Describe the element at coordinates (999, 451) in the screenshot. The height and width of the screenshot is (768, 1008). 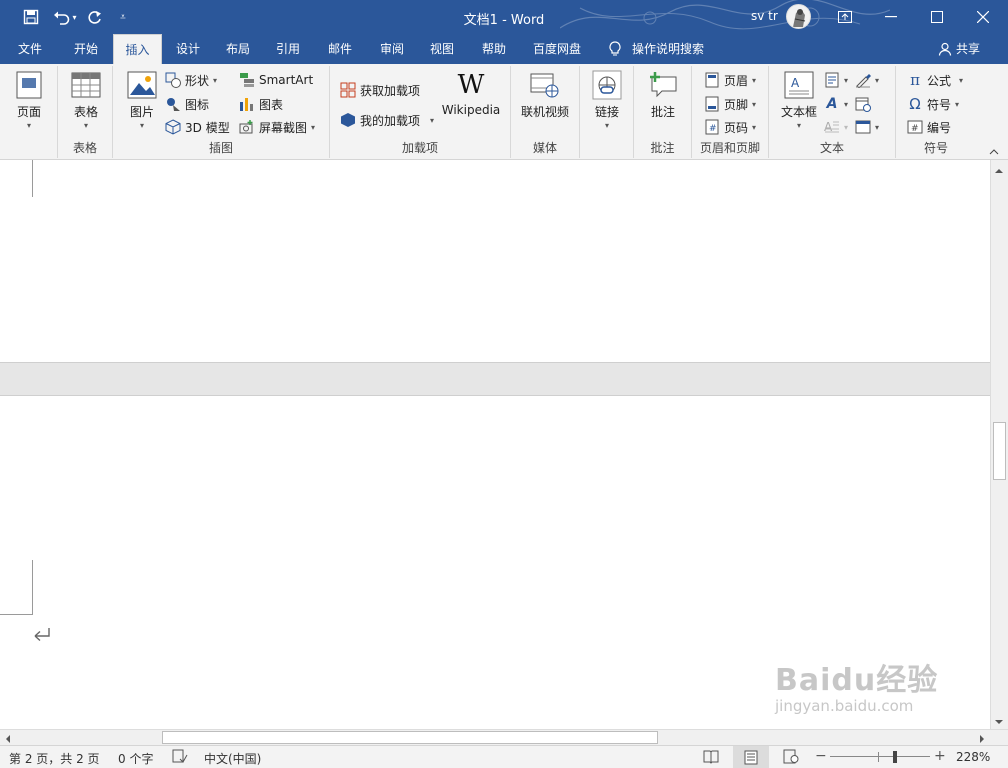
I see `vertical-scroll-thumb` at that location.